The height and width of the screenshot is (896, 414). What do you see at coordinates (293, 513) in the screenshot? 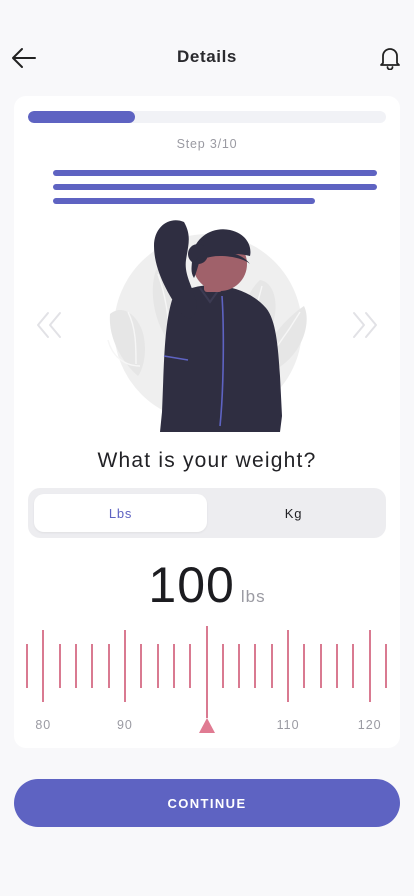
I see `unit-option-kg: Kg` at bounding box center [293, 513].